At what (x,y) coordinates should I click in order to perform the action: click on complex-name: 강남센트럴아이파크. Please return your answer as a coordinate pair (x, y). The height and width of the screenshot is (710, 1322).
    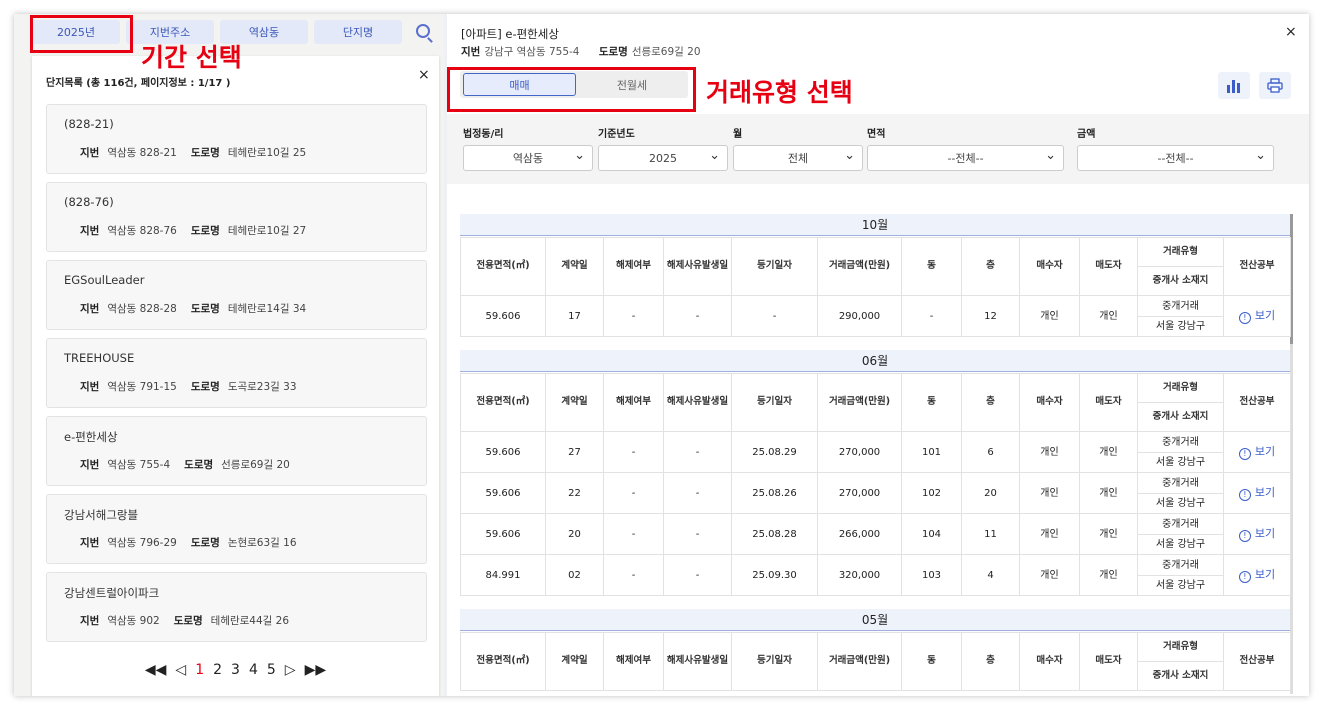
    Looking at the image, I should click on (112, 593).